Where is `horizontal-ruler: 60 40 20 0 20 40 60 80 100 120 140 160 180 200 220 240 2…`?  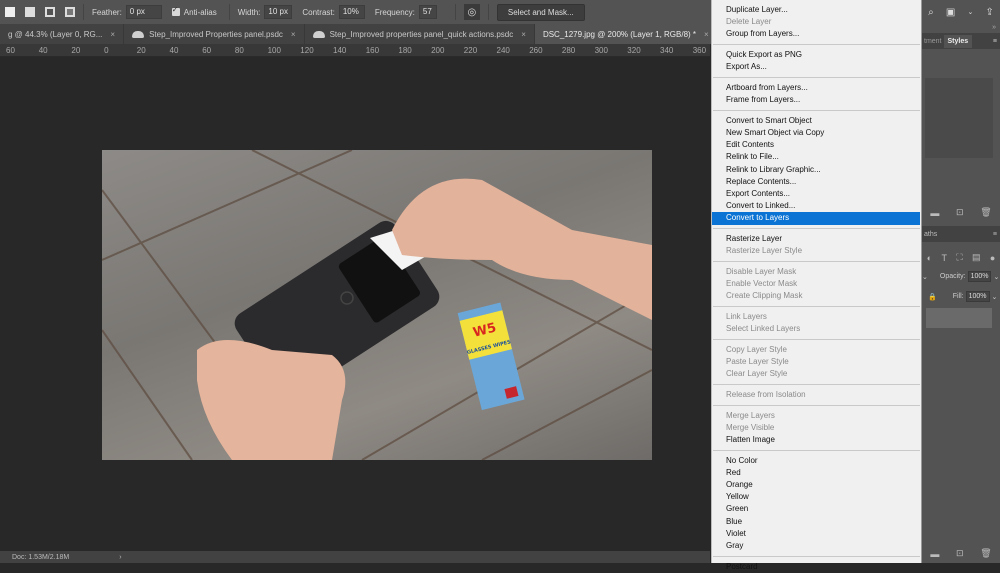
horizontal-ruler: 60 40 20 0 20 40 60 80 100 120 140 160 180 200 220 240 2… is located at coordinates (355, 50).